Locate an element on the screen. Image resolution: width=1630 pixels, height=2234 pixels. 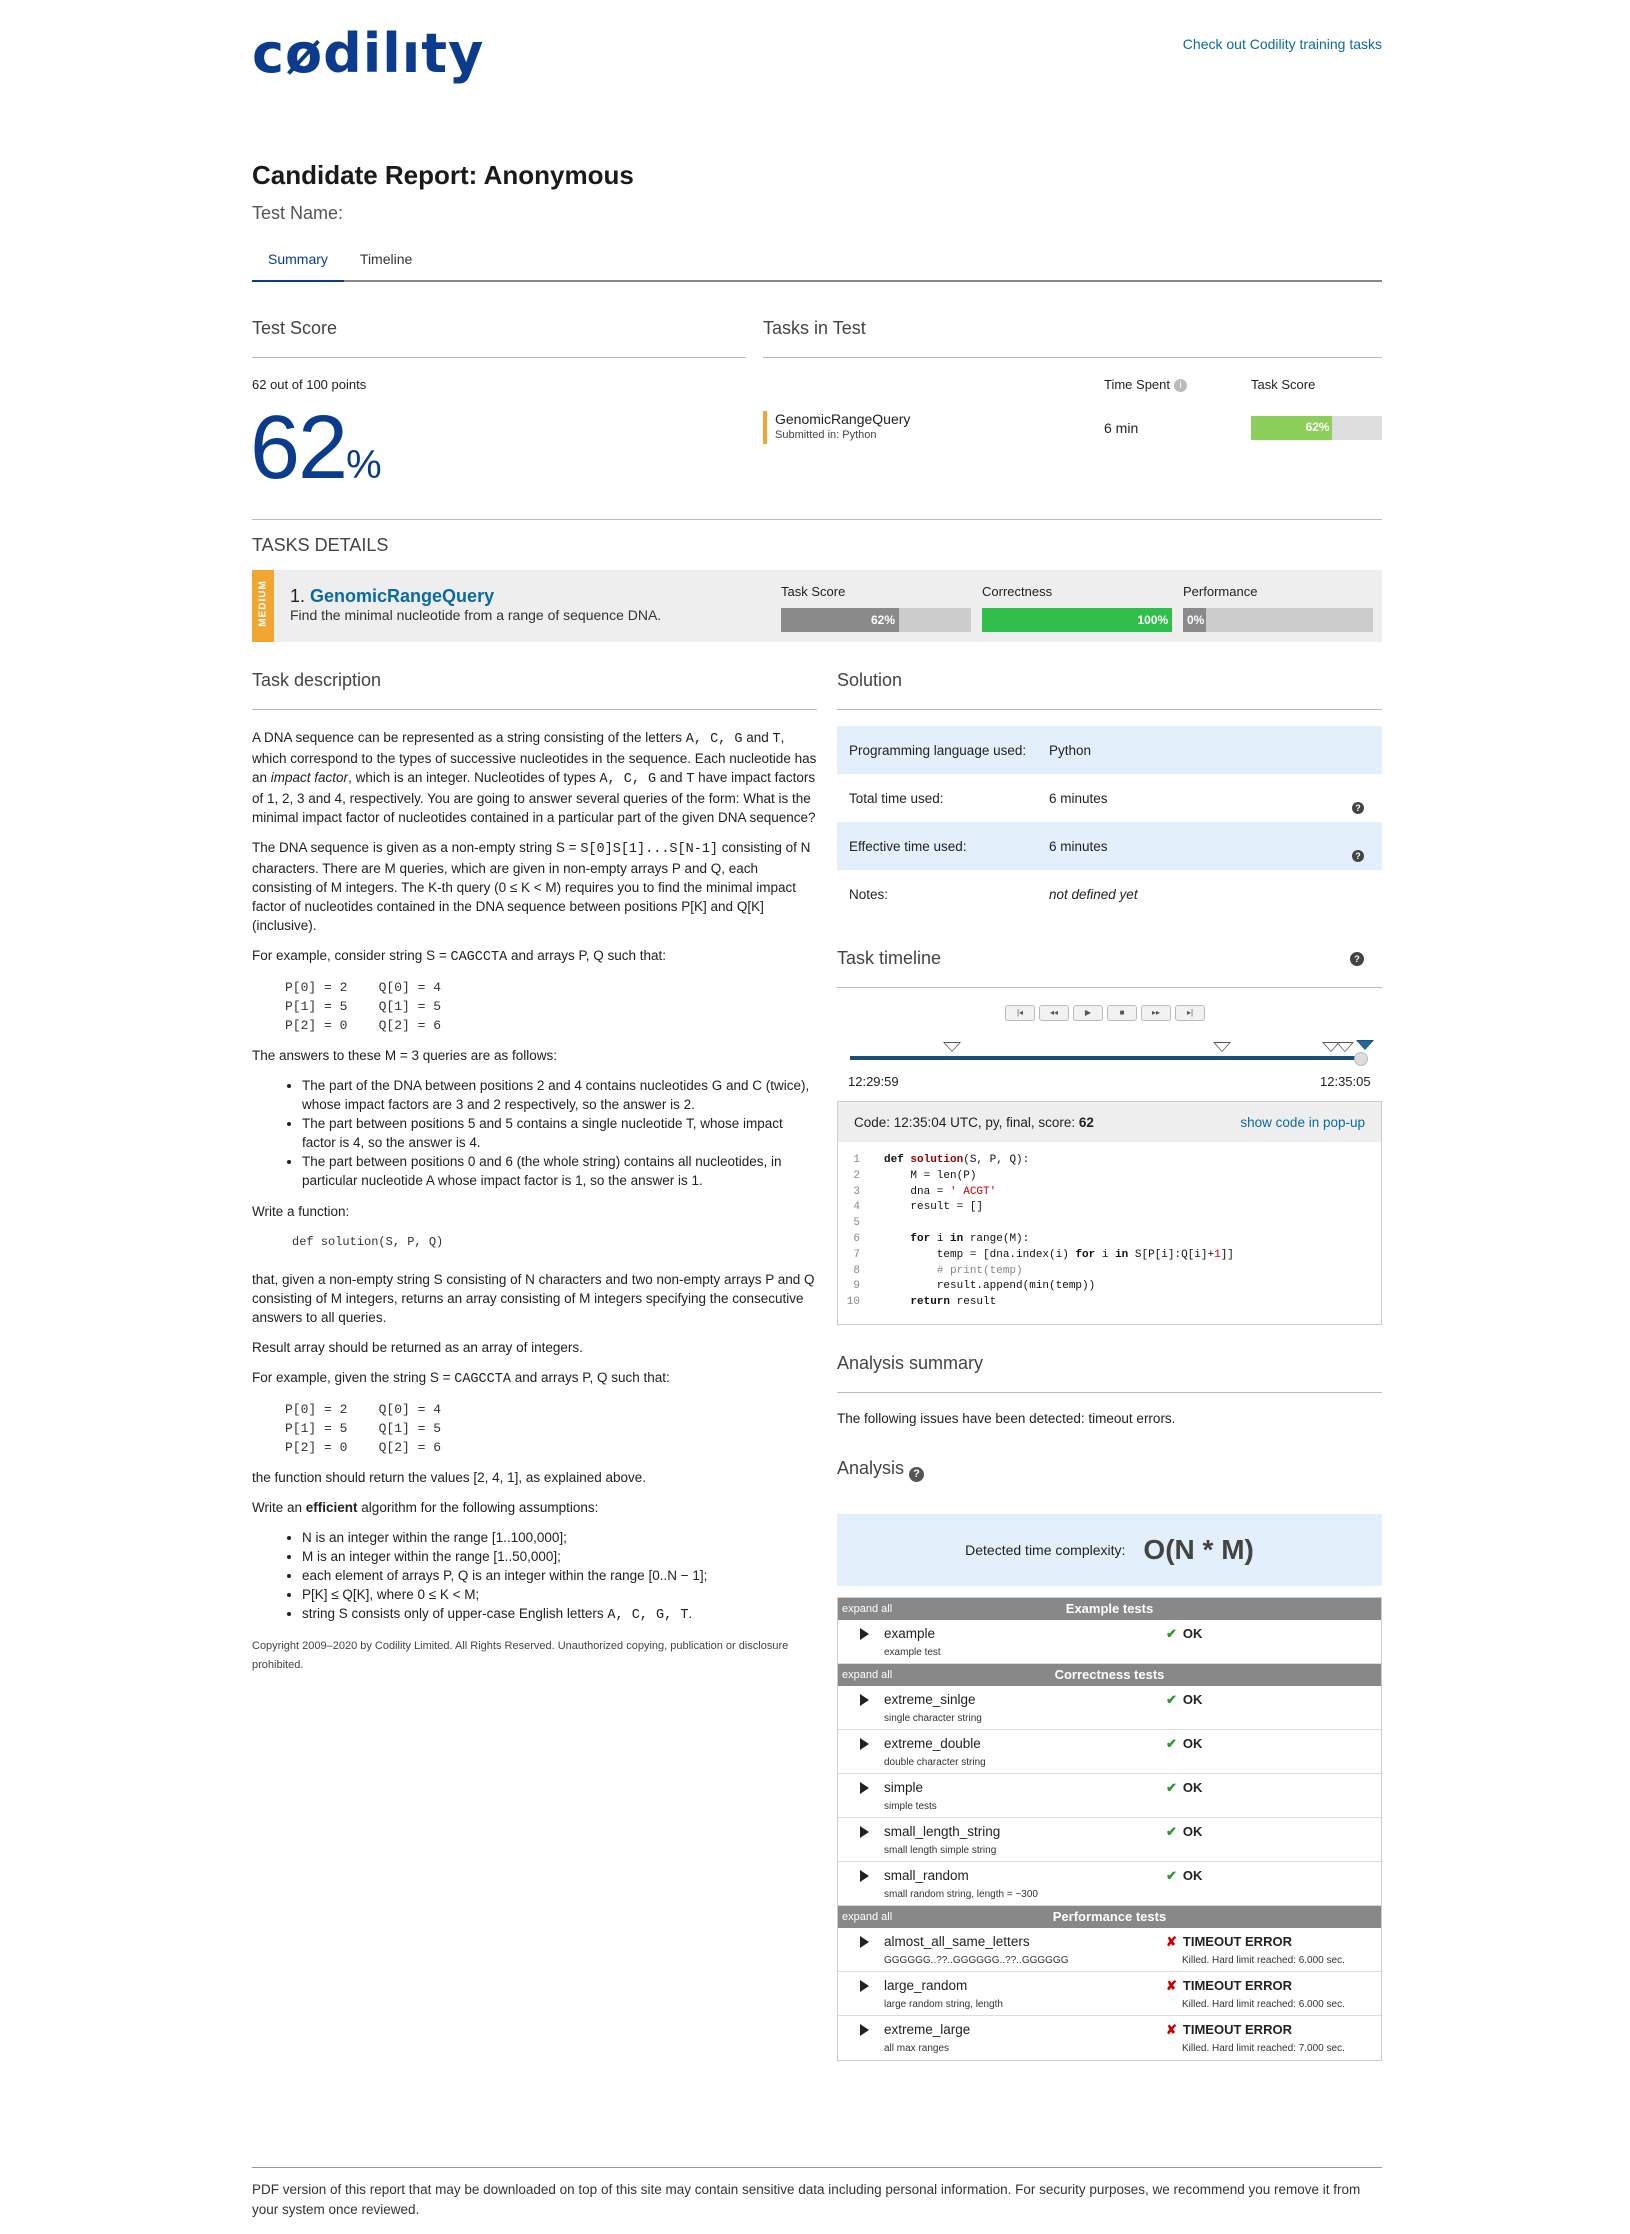
row-key: Total time used: is located at coordinates (896, 798).